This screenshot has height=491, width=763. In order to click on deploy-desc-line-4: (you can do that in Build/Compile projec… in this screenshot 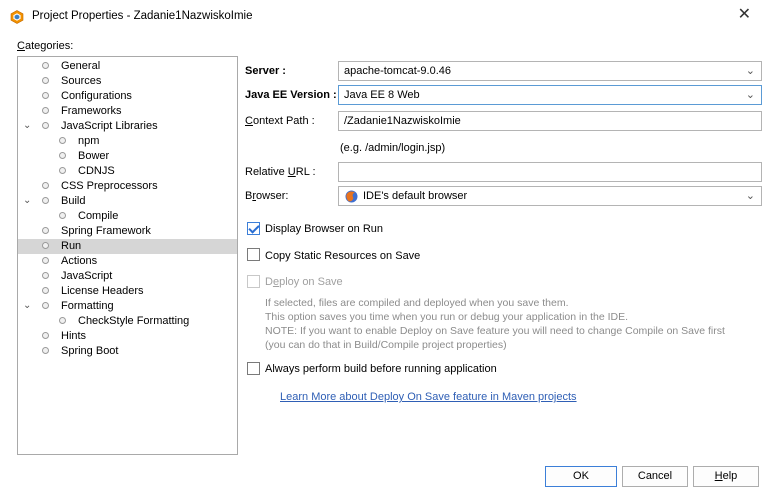, I will do `click(386, 345)`.